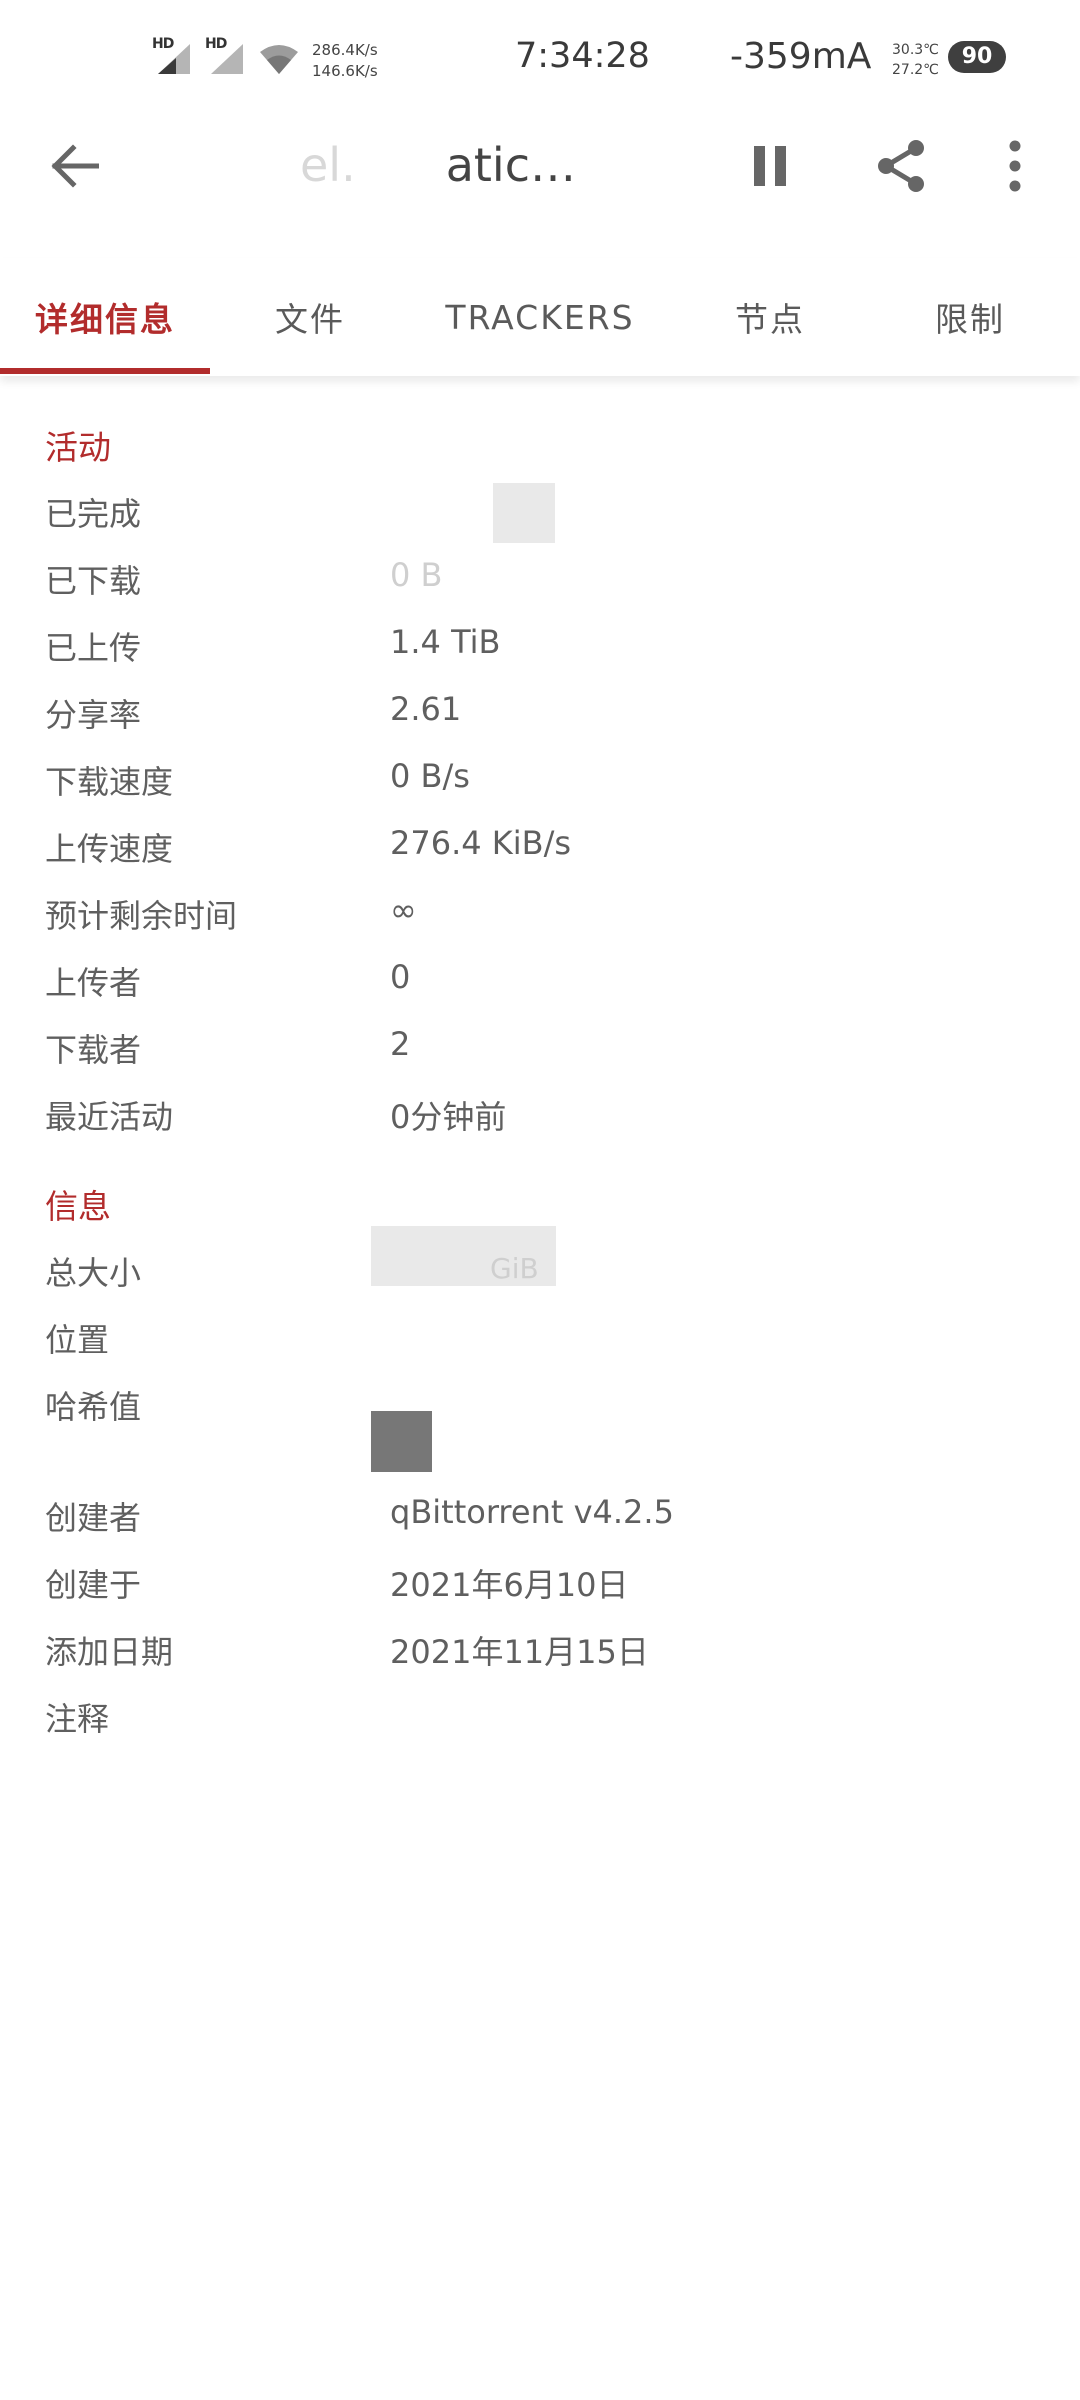 This screenshot has height=2400, width=1080. What do you see at coordinates (416, 575) in the screenshot?
I see `value-downloaded: 0 B` at bounding box center [416, 575].